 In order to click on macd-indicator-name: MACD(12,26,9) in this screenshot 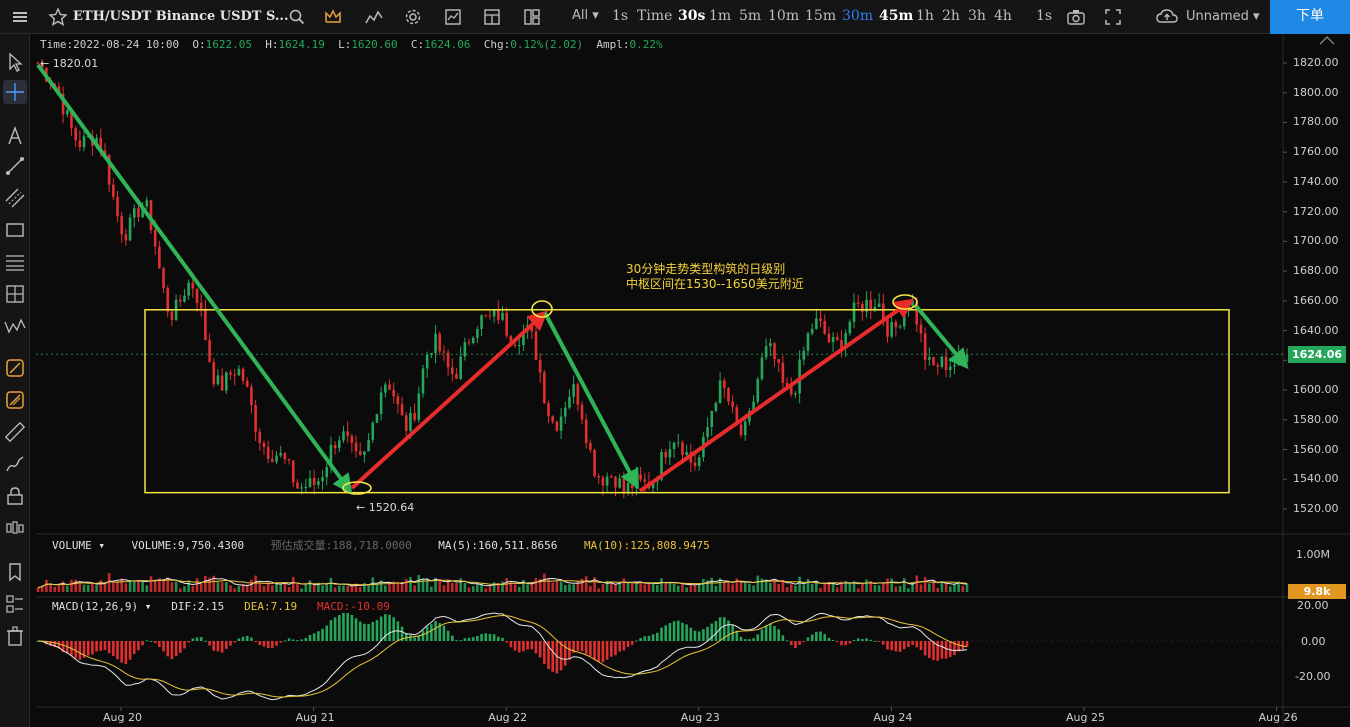, I will do `click(95, 606)`.